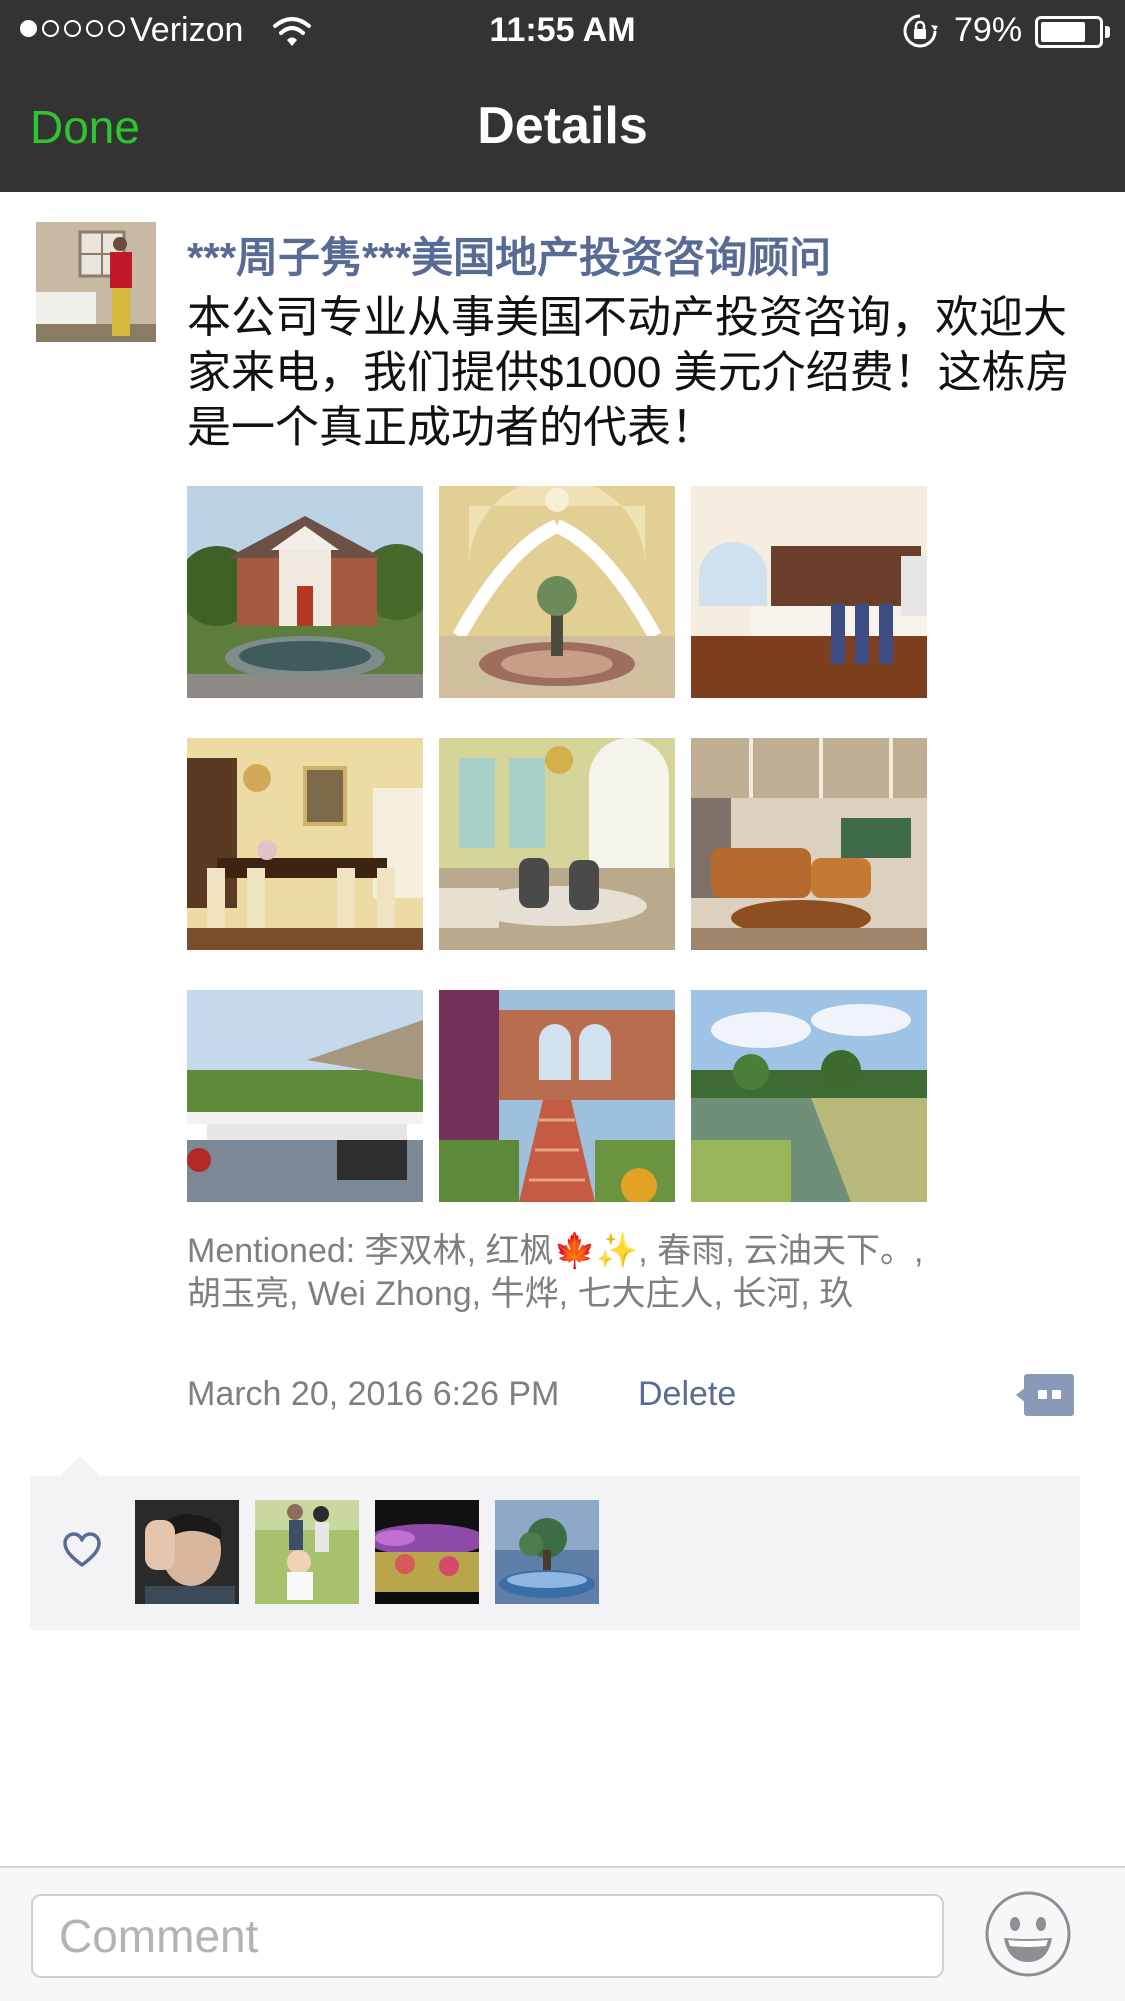  Describe the element at coordinates (557, 1096) in the screenshot. I see `photo-rear-staircase` at that location.